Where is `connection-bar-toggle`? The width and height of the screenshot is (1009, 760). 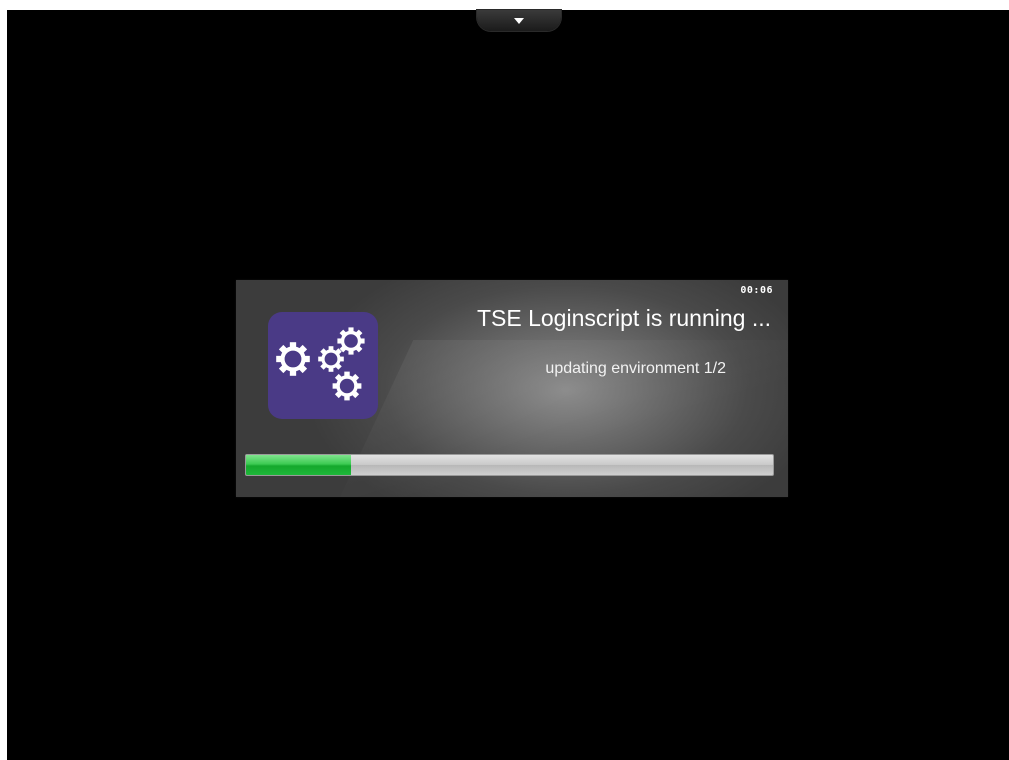 connection-bar-toggle is located at coordinates (519, 20).